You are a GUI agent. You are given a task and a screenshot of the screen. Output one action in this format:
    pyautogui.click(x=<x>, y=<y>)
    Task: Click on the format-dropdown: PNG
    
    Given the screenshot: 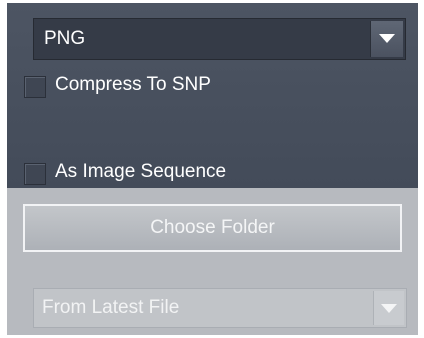 What is the action you would take?
    pyautogui.click(x=219, y=39)
    